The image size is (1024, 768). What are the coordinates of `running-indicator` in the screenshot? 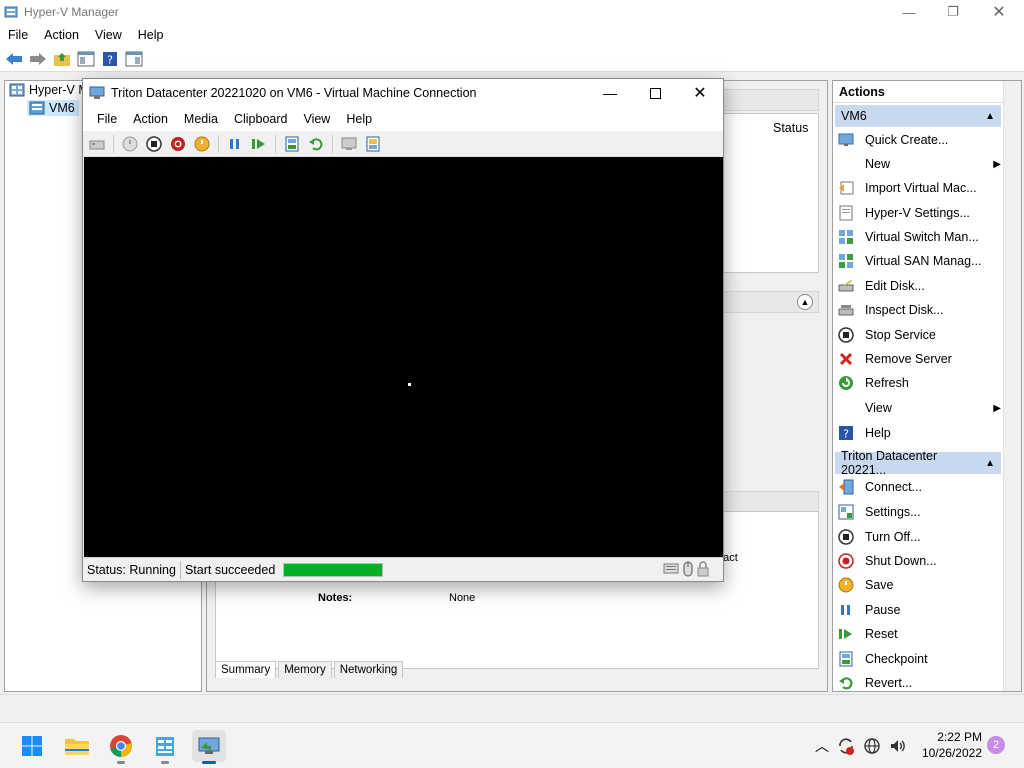 It's located at (165, 762).